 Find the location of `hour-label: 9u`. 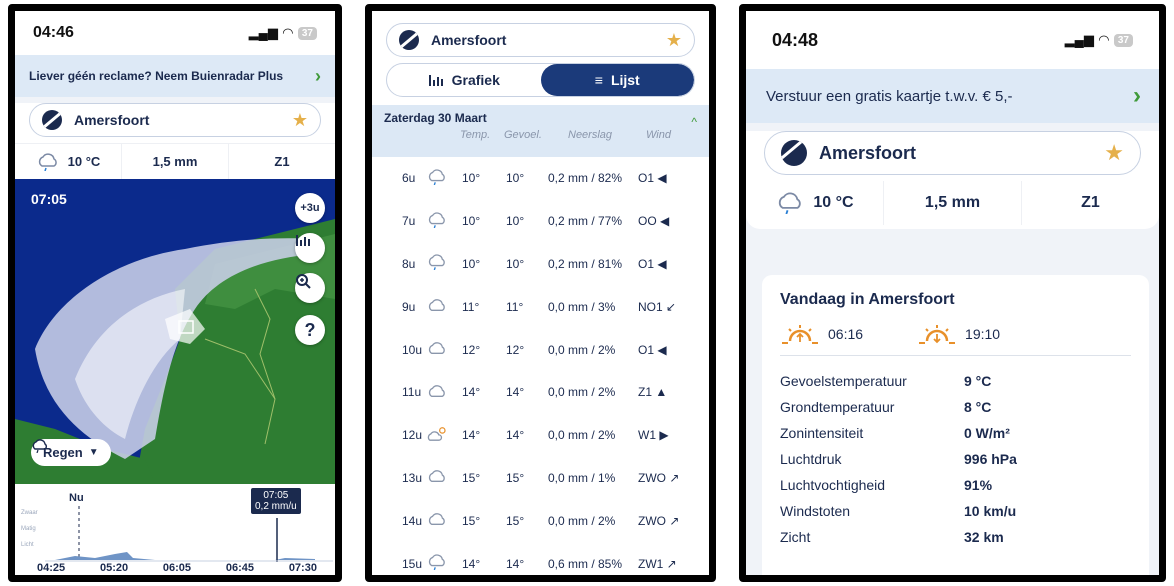

hour-label: 9u is located at coordinates (409, 306).